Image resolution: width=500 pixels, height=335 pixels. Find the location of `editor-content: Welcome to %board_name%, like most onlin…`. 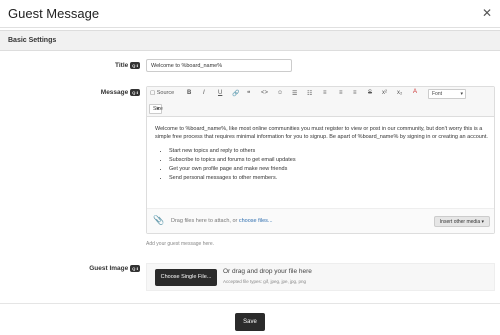

editor-content: Welcome to %board_name%, like most onlin… is located at coordinates (322, 154).